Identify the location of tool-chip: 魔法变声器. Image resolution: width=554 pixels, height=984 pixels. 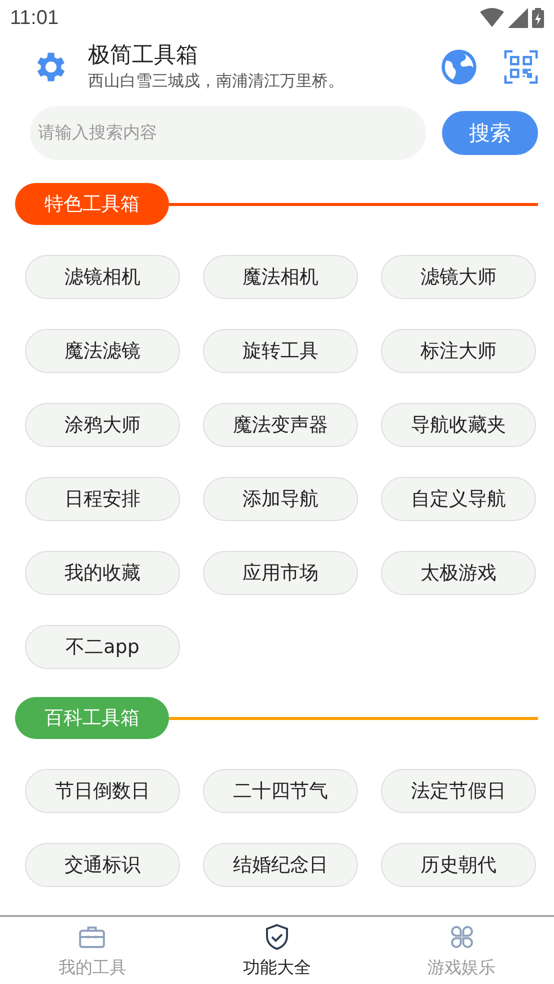
(280, 425).